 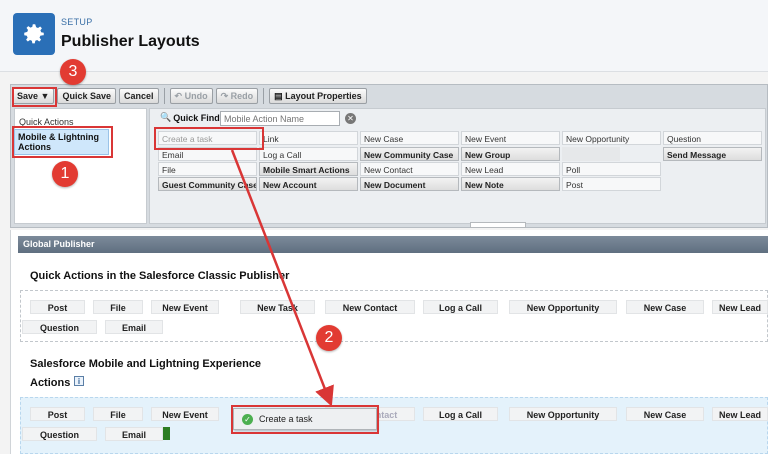 I want to click on redo-button: ↷ Redo, so click(x=237, y=96).